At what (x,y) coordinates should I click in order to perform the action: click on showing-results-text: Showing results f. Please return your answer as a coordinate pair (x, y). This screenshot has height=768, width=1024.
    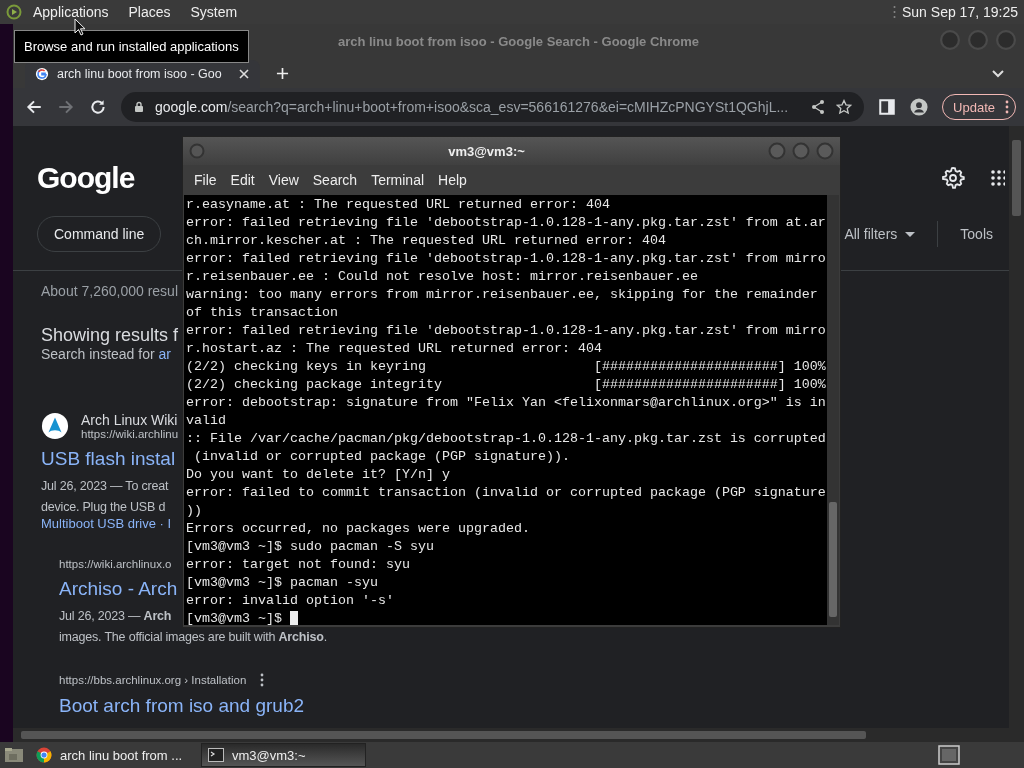
    Looking at the image, I should click on (110, 335).